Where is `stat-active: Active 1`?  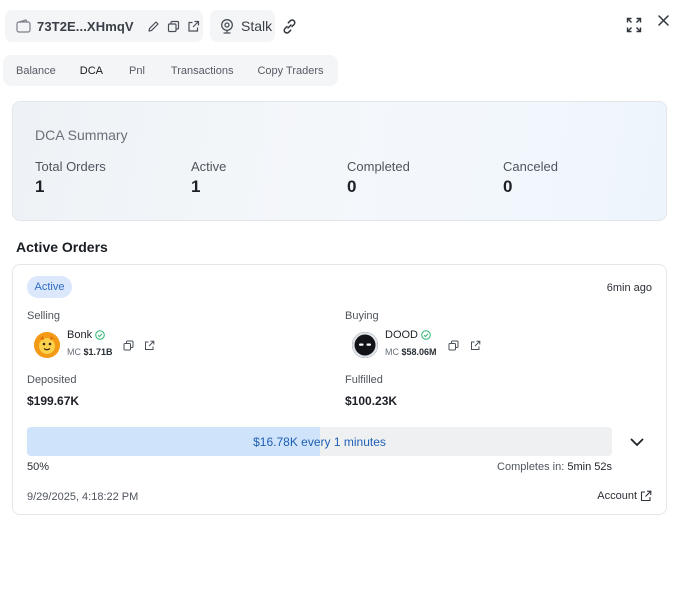 stat-active: Active 1 is located at coordinates (208, 178).